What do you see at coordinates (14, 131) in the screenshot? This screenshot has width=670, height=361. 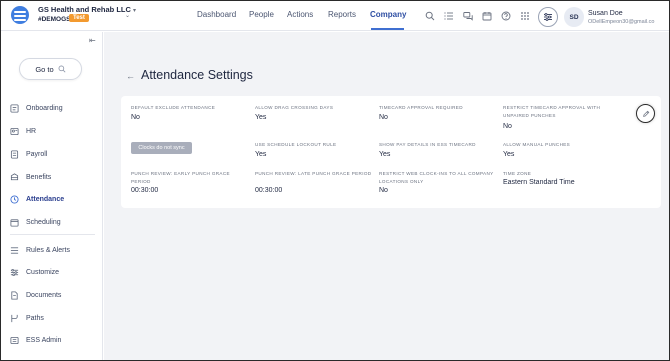 I see `hr-icon` at bounding box center [14, 131].